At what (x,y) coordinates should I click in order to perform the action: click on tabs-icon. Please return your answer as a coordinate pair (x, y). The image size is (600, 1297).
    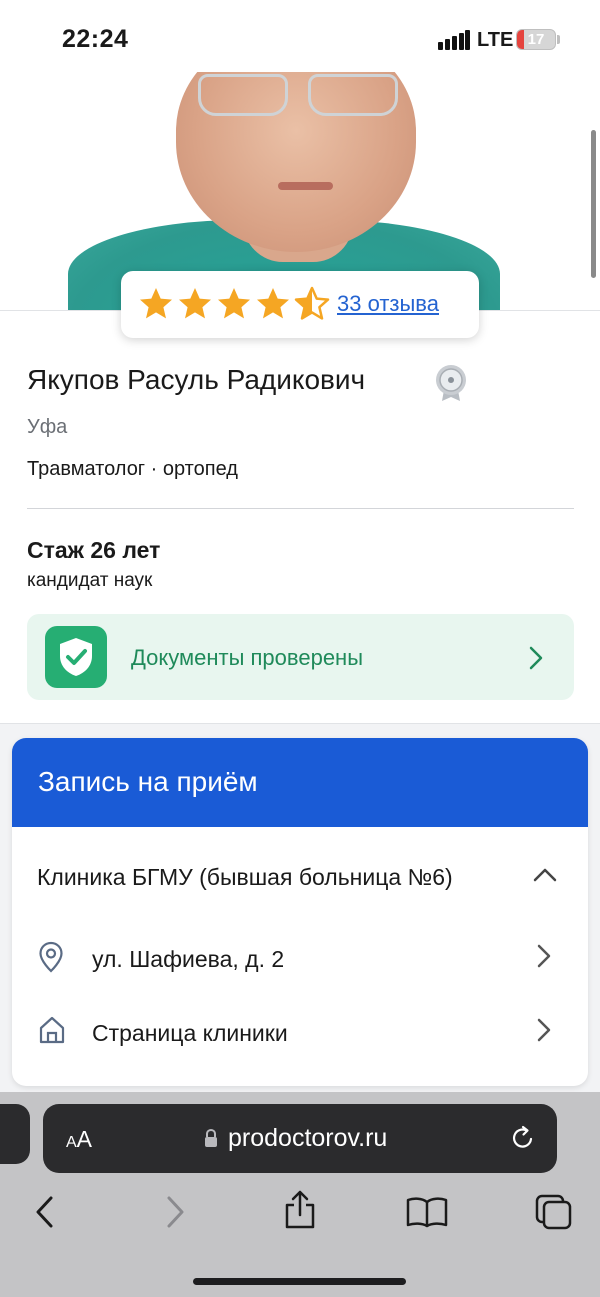
    Looking at the image, I should click on (554, 1212).